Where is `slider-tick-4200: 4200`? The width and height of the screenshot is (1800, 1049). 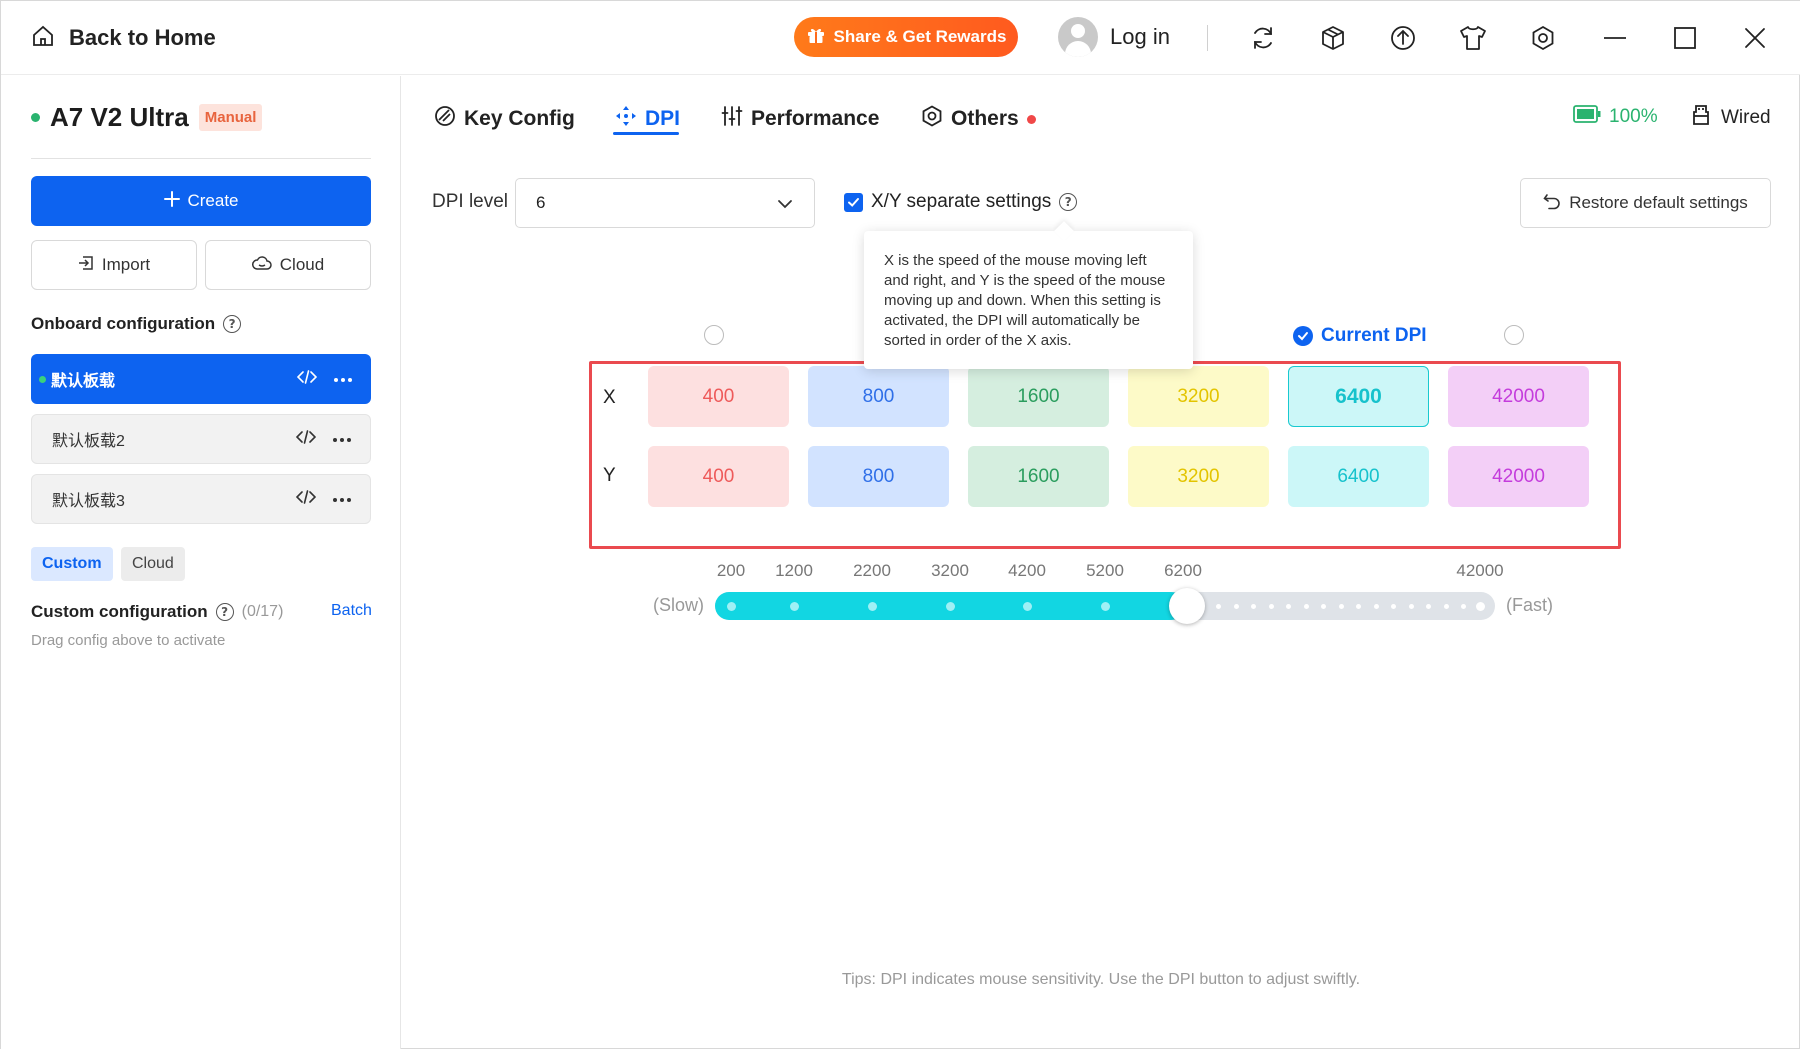 slider-tick-4200: 4200 is located at coordinates (1027, 570).